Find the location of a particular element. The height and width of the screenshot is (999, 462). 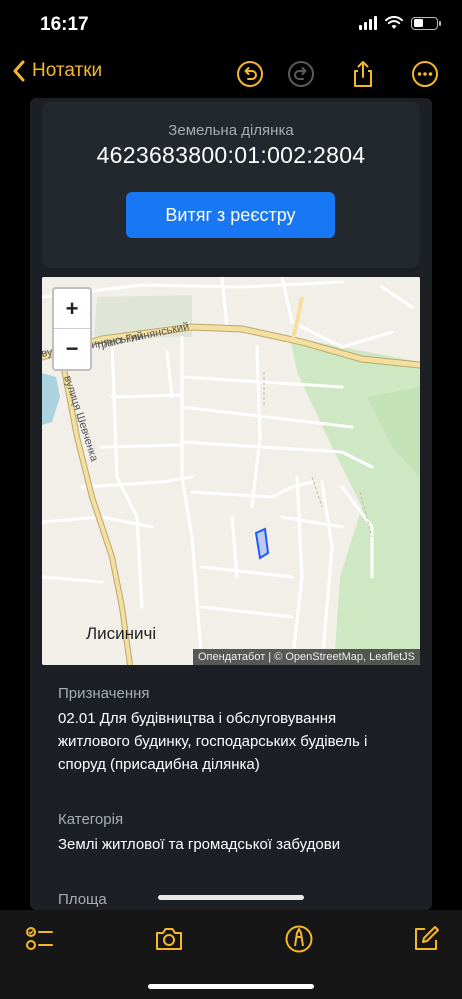

parcel-number: 4623683800:01:002:2804 is located at coordinates (231, 155).